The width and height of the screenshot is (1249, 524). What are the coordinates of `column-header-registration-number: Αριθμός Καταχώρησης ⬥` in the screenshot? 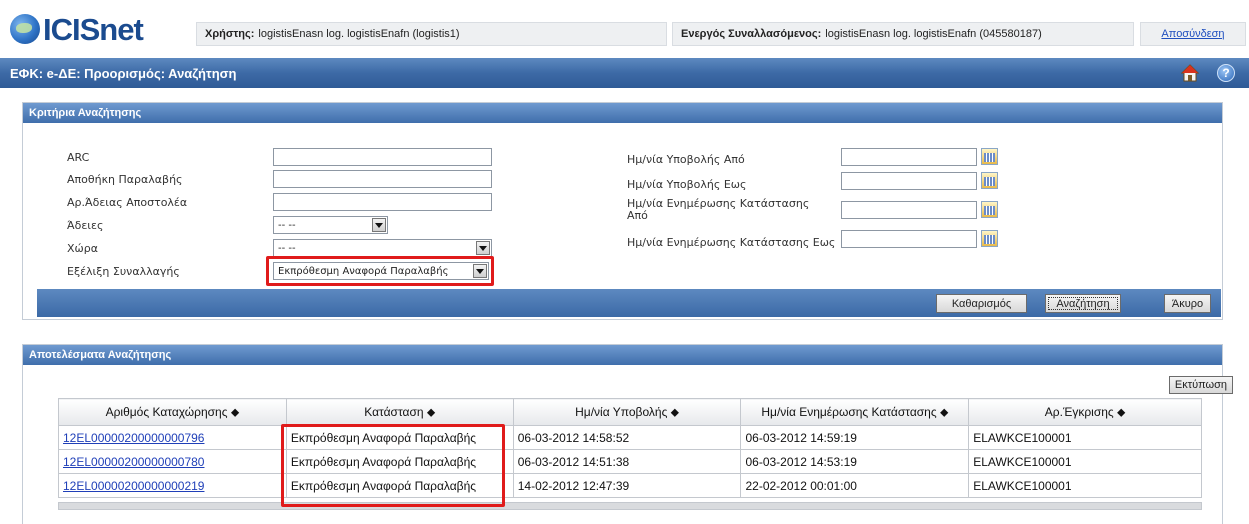 It's located at (172, 412).